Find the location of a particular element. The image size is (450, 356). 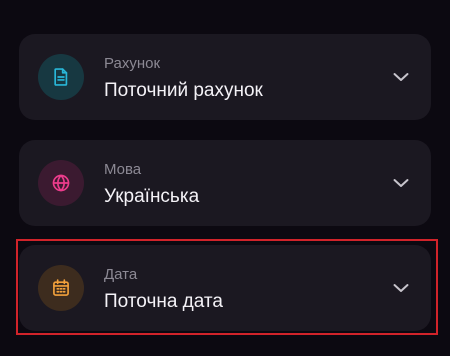

language-value: Українська is located at coordinates (152, 196).